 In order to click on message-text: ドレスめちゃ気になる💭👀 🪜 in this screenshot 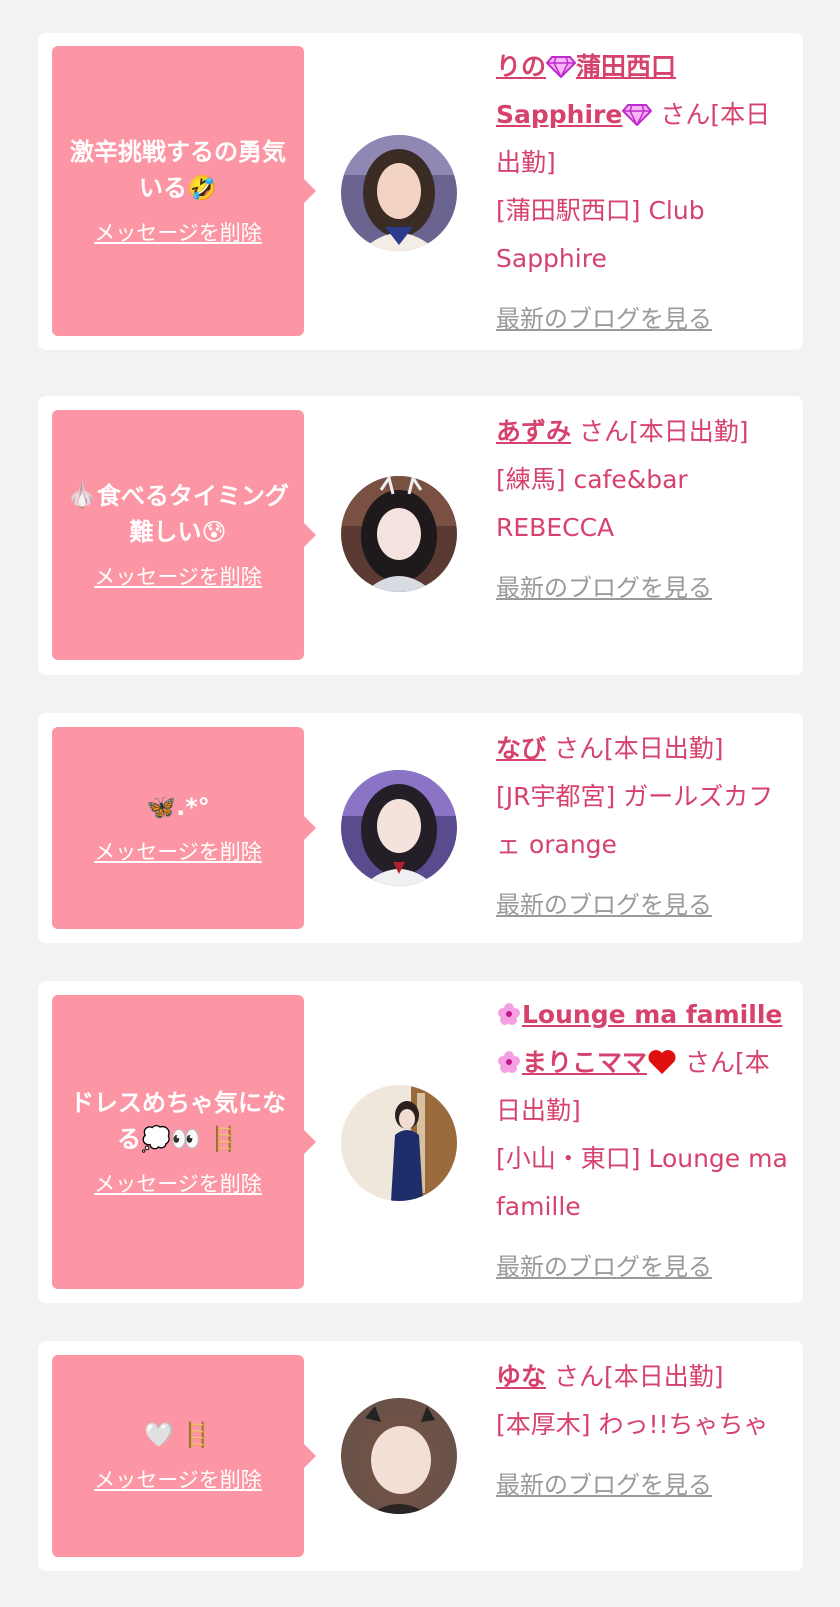, I will do `click(178, 1121)`.